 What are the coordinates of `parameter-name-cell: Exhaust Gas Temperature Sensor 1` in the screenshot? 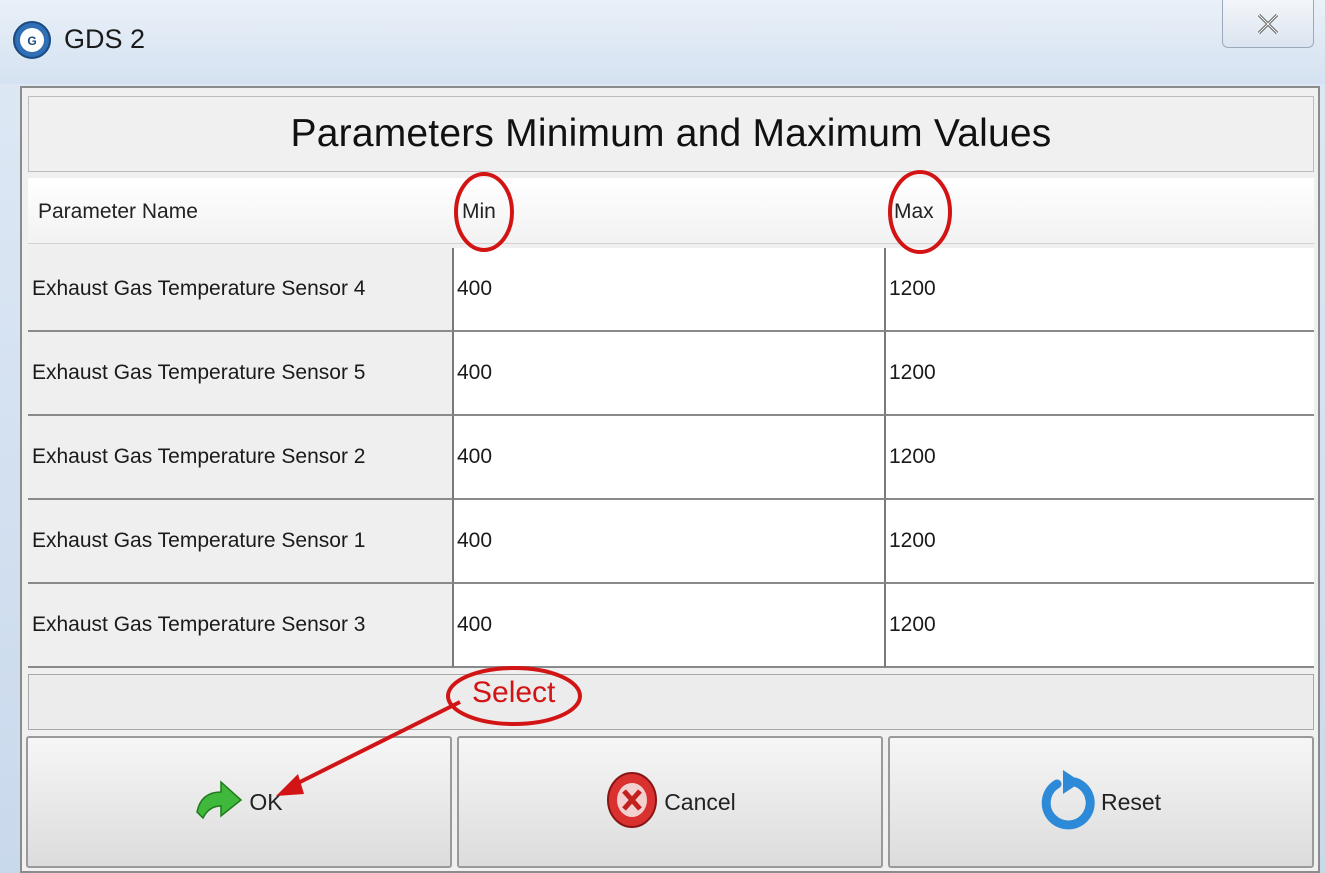 It's located at (241, 542).